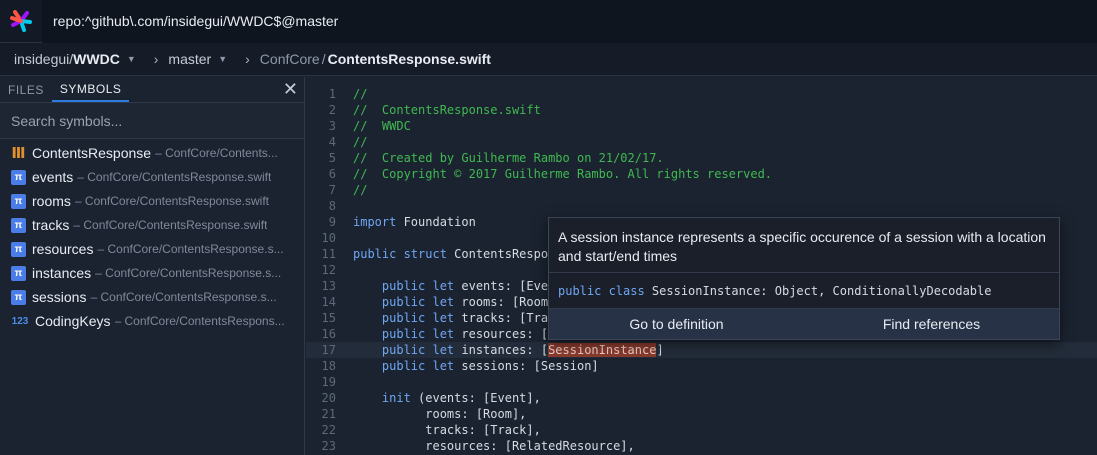  I want to click on line-number: 21, so click(321, 414).